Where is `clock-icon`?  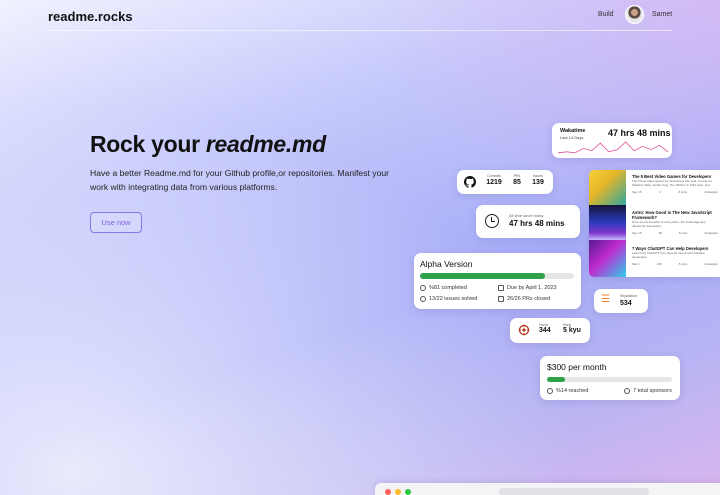 clock-icon is located at coordinates (492, 221).